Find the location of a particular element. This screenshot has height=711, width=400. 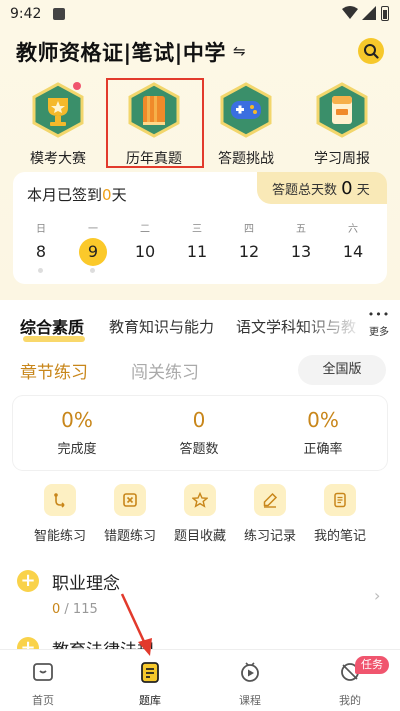

subject-tab-education: 教育知识与能力 is located at coordinates (161, 326).